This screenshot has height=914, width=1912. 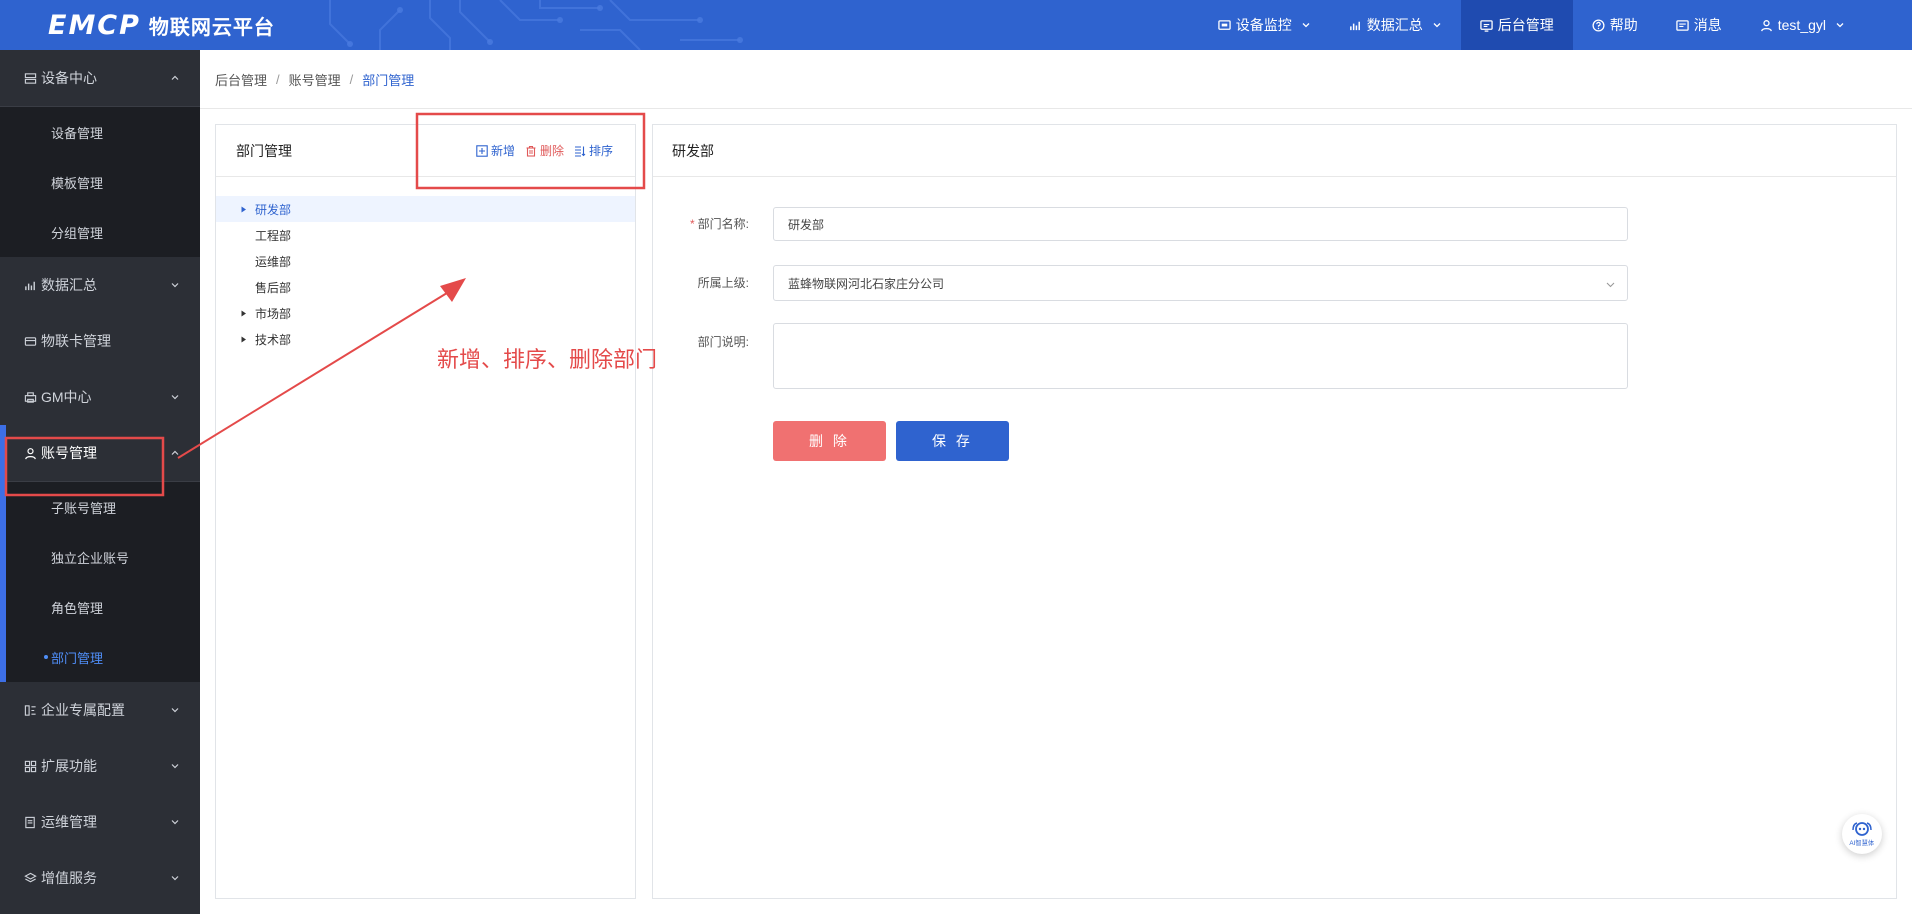 I want to click on field-label: 部门说明:, so click(x=723, y=342).